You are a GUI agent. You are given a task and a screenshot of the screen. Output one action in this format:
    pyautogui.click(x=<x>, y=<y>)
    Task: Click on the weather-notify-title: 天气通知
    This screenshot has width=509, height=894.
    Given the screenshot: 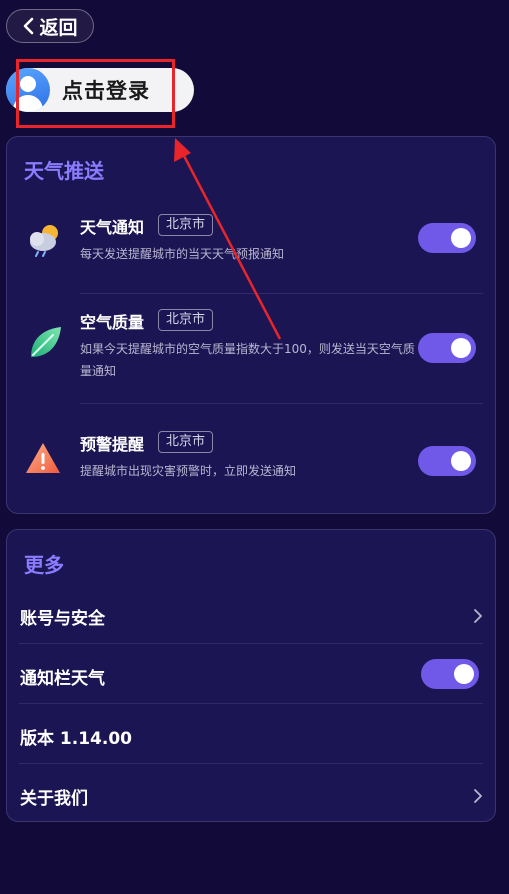 What is the action you would take?
    pyautogui.click(x=112, y=227)
    